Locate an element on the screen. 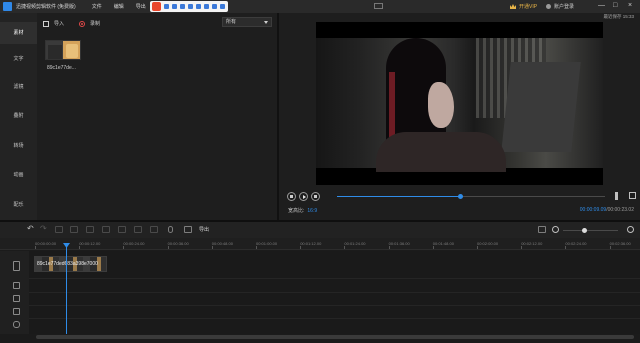 Image resolution: width=640 pixels, height=343 pixels. aspect-ratio-label: 宽高比: is located at coordinates (296, 211).